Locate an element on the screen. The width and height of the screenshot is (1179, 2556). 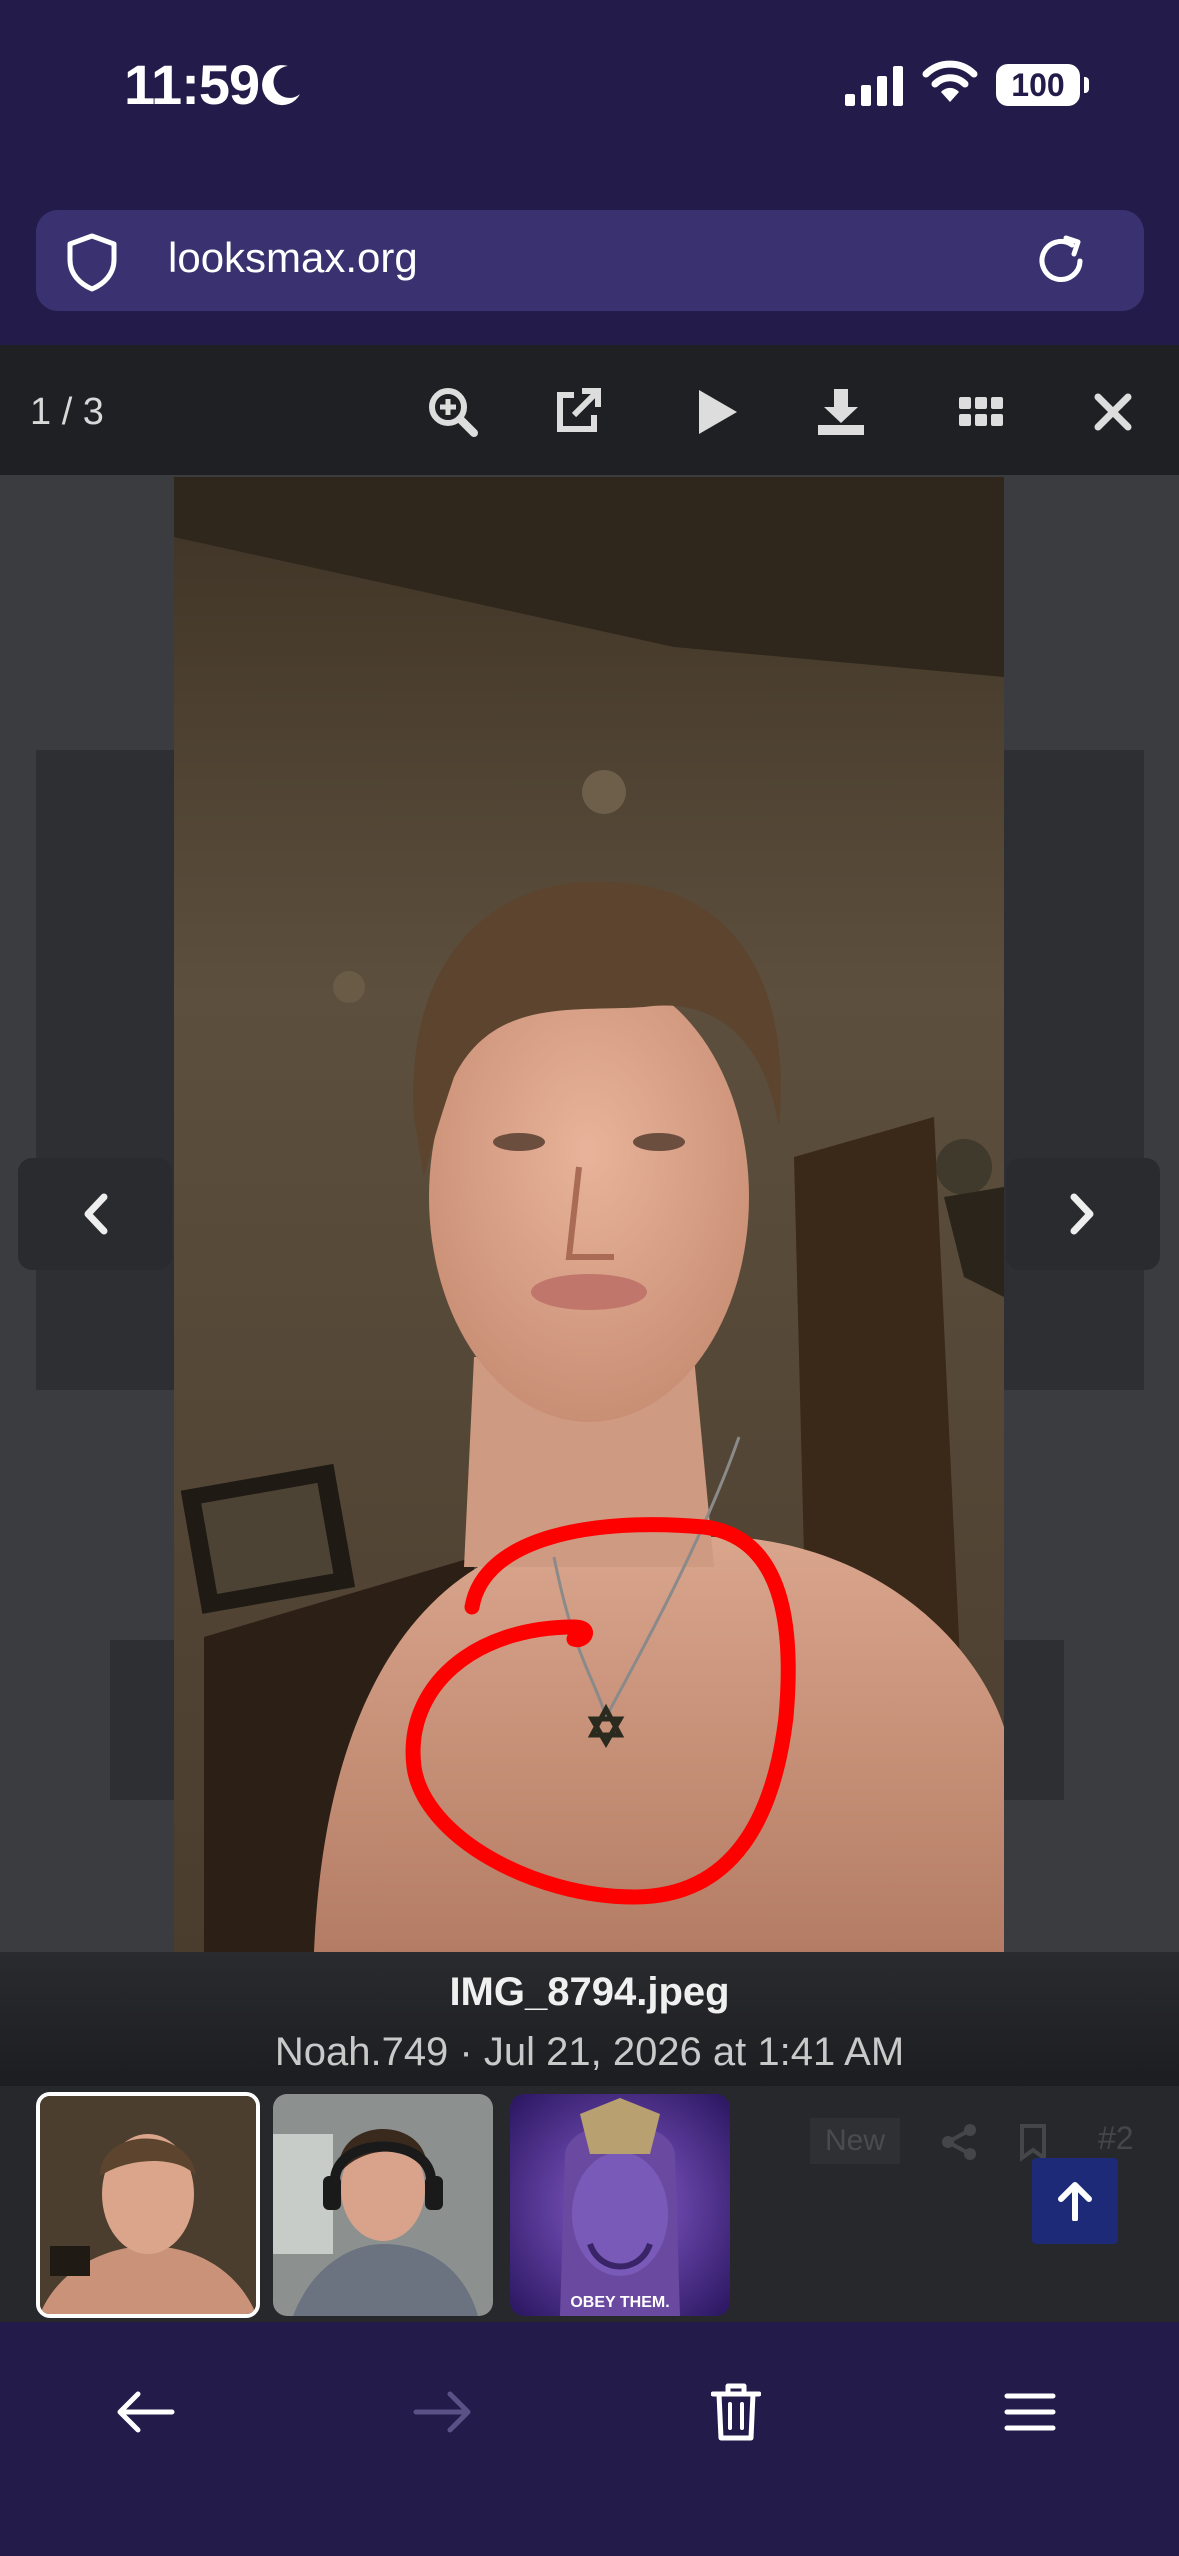
forward-arrow-icon is located at coordinates (442, 2412).